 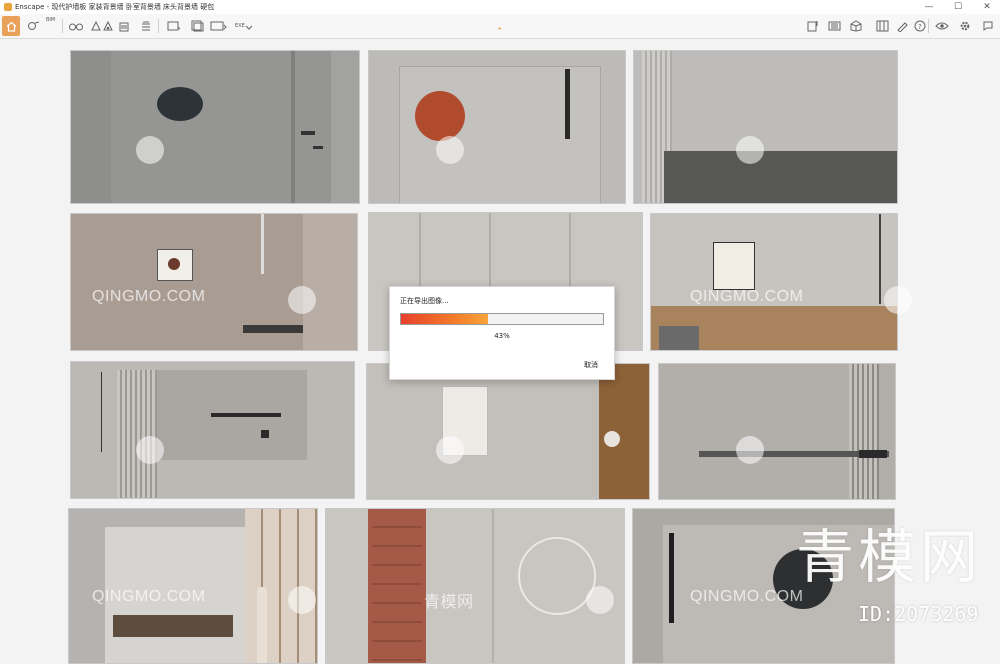 I want to click on export-progress-dialog: 正在导出图像... 43% 取消, so click(x=502, y=333).